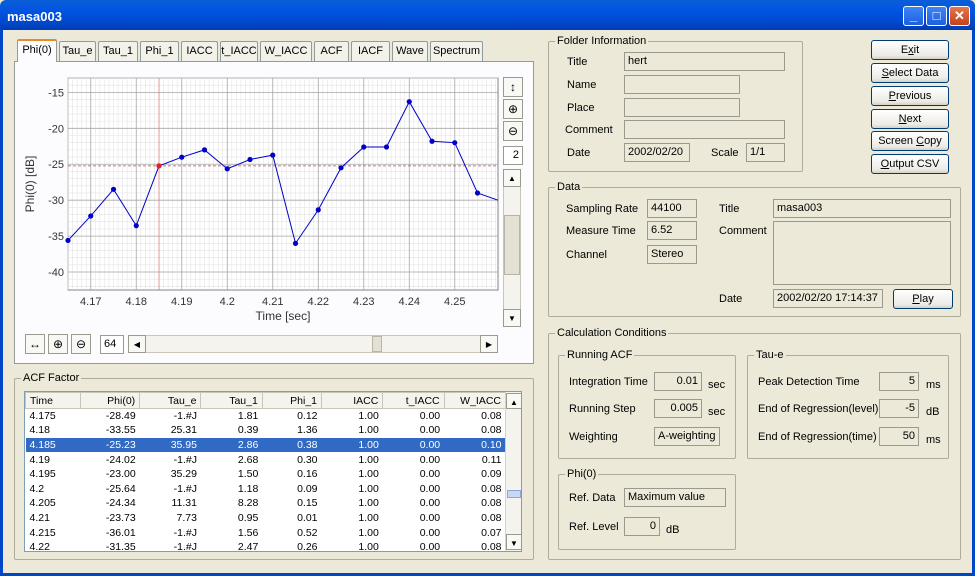 The image size is (975, 576). What do you see at coordinates (936, 16) in the screenshot?
I see `maximize-icon: □` at bounding box center [936, 16].